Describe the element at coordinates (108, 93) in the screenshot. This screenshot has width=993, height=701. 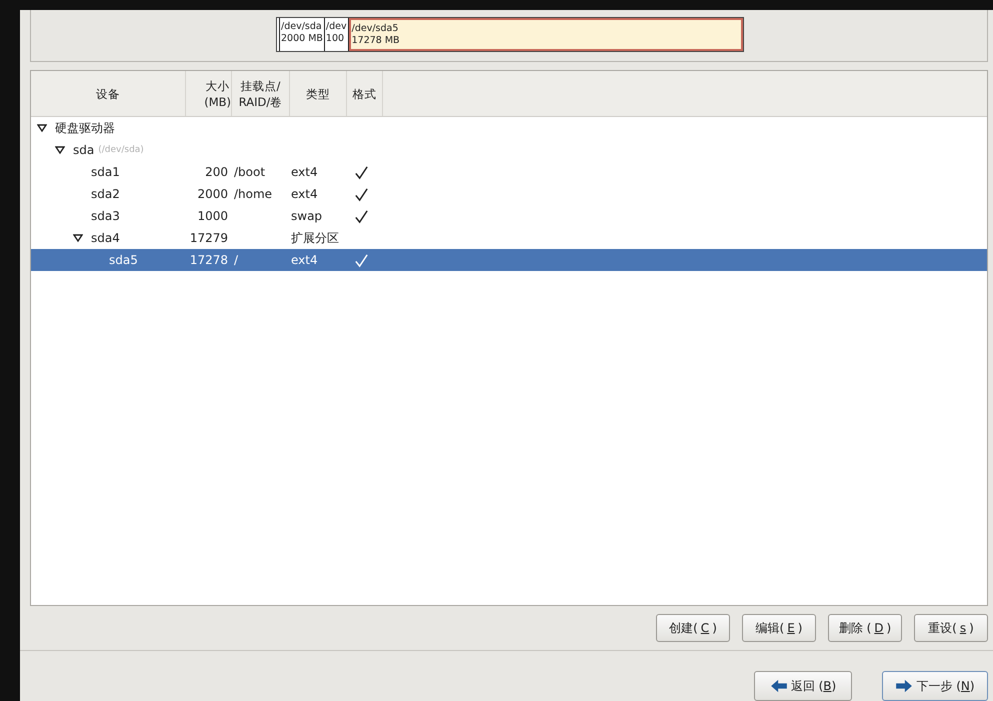
I see `column-header: 设备` at that location.